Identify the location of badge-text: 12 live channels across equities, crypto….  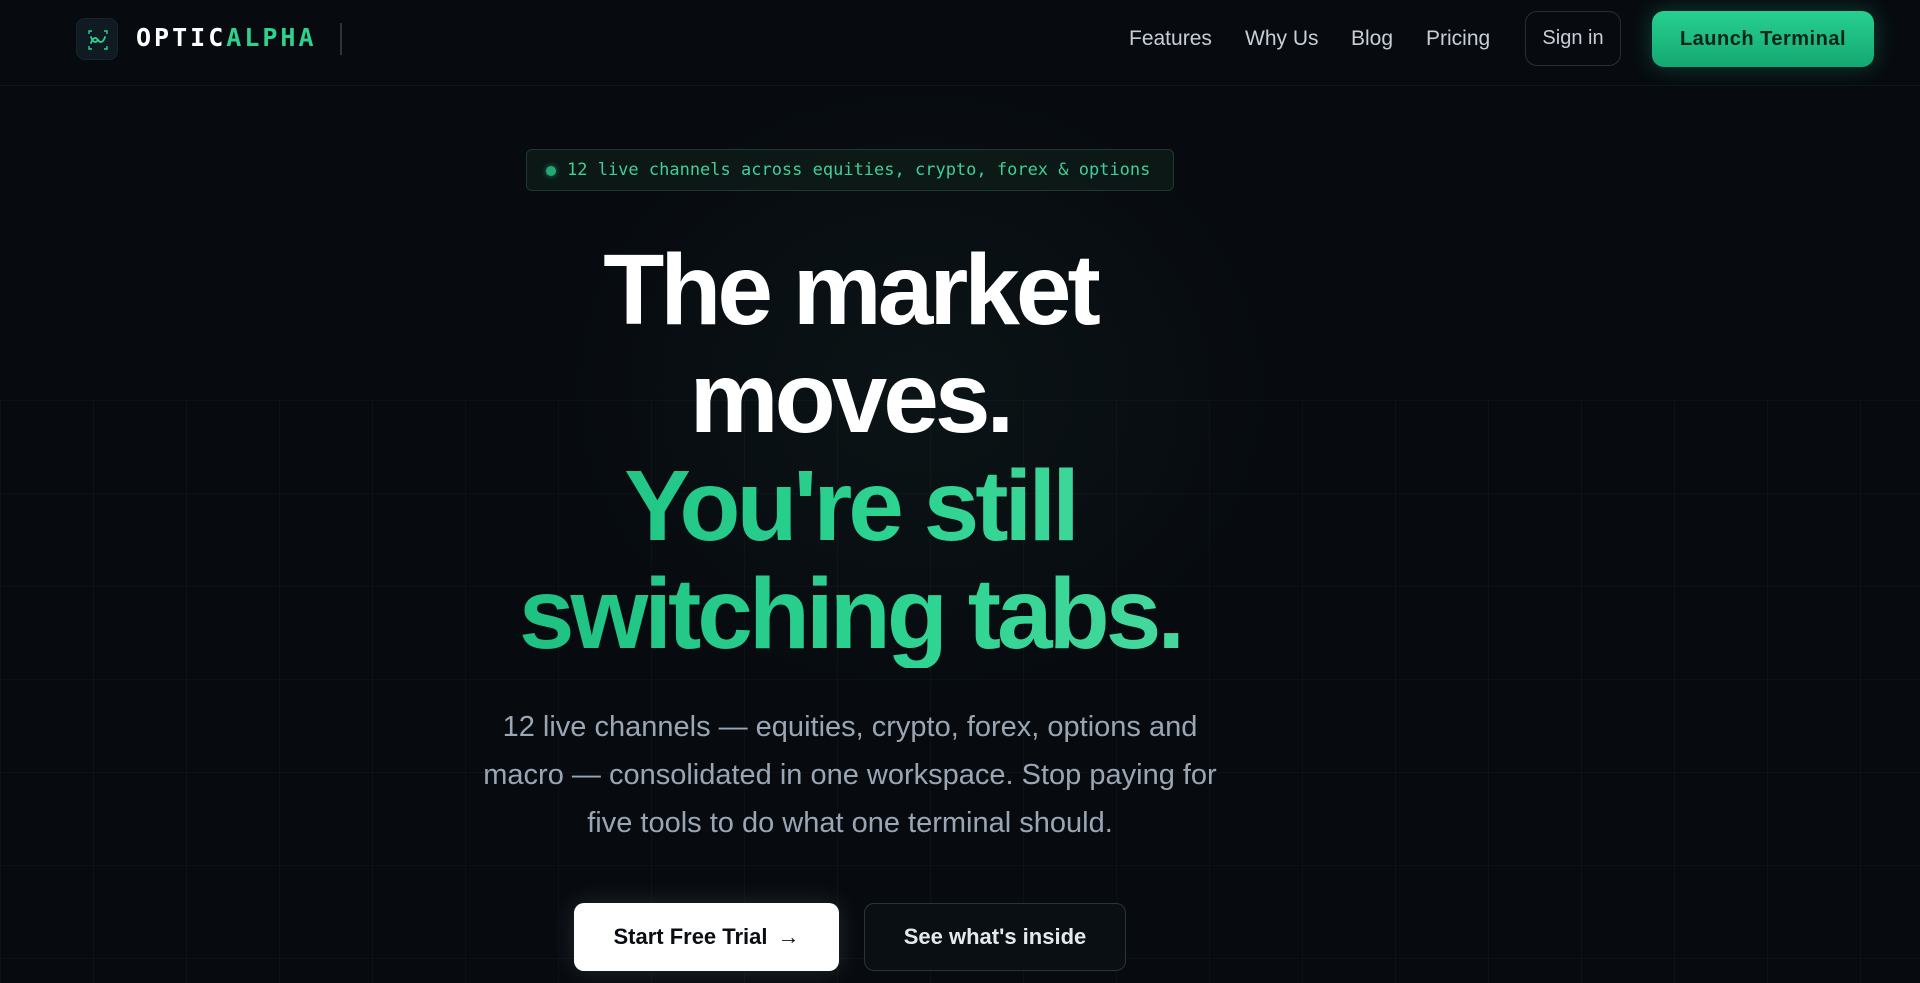
(859, 170).